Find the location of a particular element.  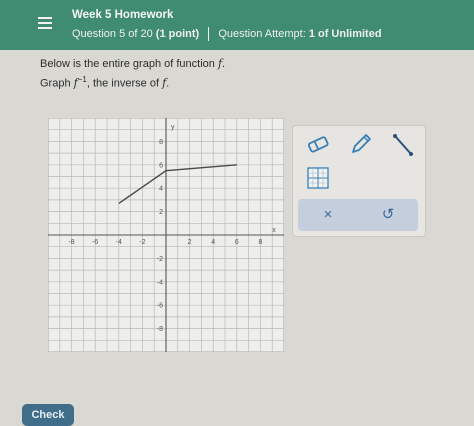

prompt-graph-word: Graph is located at coordinates (57, 83).